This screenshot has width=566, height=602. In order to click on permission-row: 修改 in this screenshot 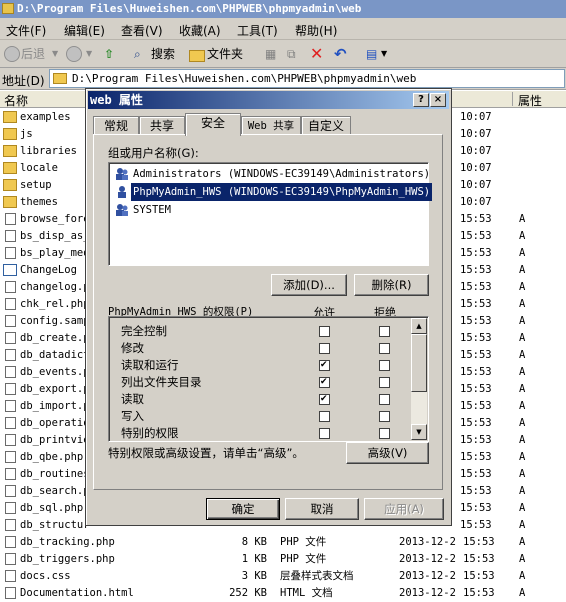, I will do `click(266, 348)`.